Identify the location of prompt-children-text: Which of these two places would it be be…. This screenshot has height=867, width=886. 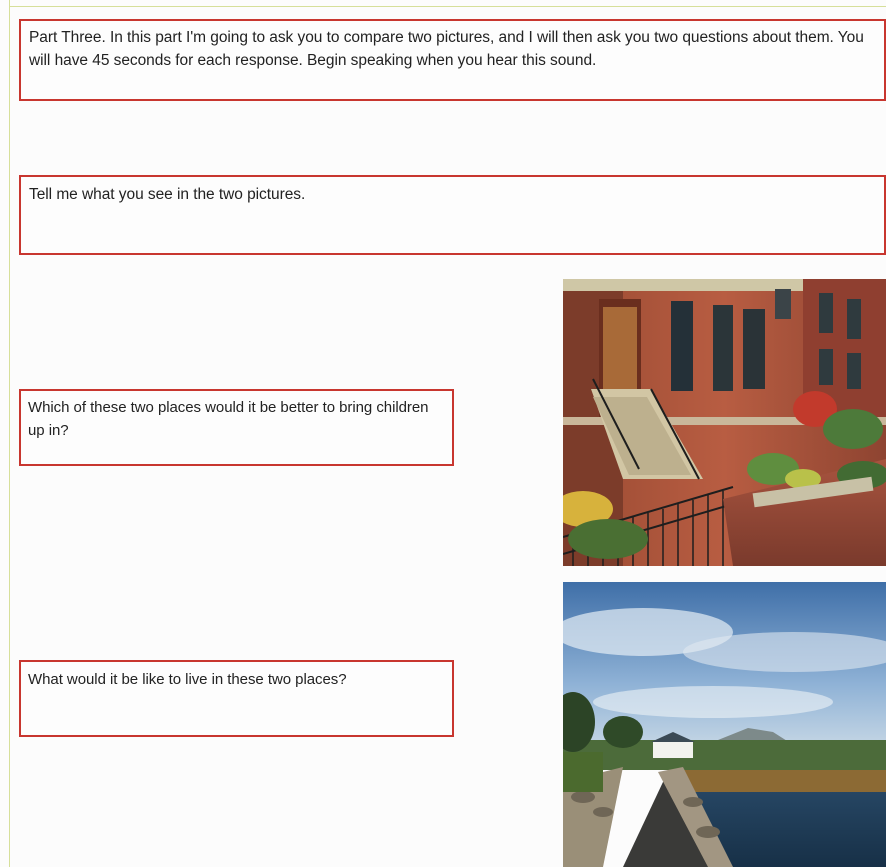
(228, 419).